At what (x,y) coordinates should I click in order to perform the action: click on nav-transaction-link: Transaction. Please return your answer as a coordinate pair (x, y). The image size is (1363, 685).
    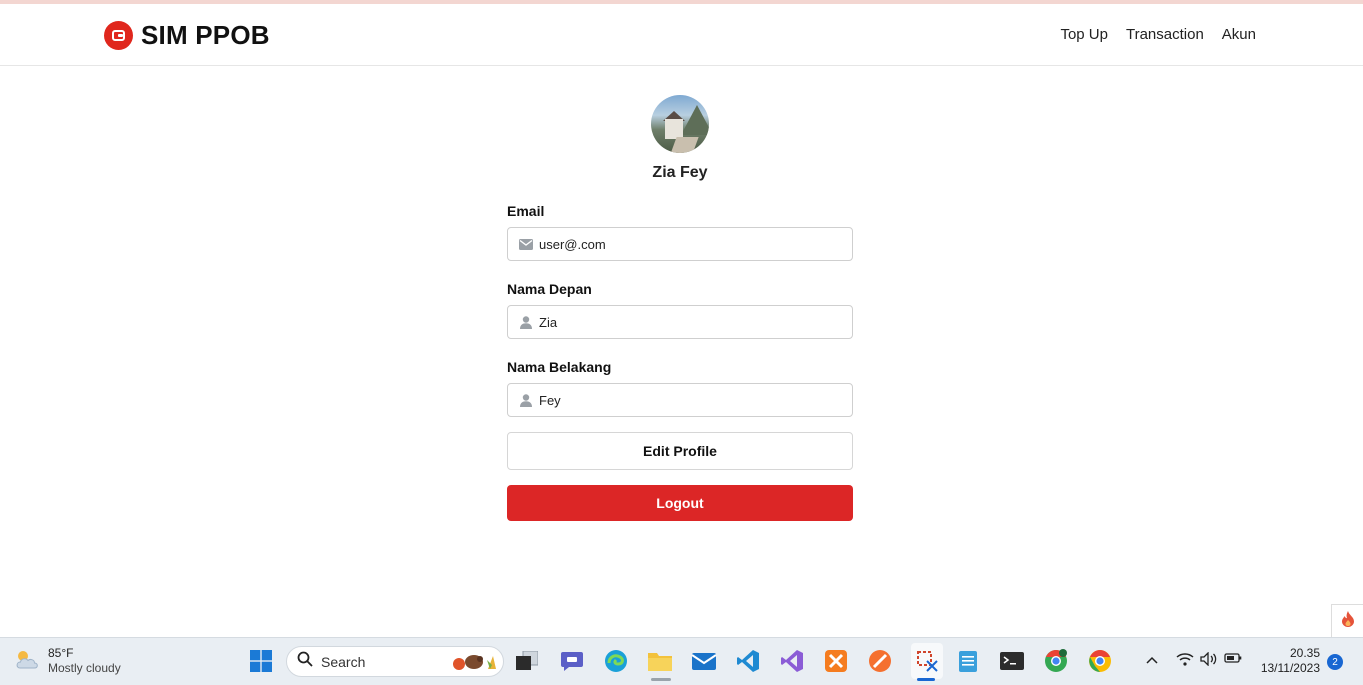
    Looking at the image, I should click on (1165, 34).